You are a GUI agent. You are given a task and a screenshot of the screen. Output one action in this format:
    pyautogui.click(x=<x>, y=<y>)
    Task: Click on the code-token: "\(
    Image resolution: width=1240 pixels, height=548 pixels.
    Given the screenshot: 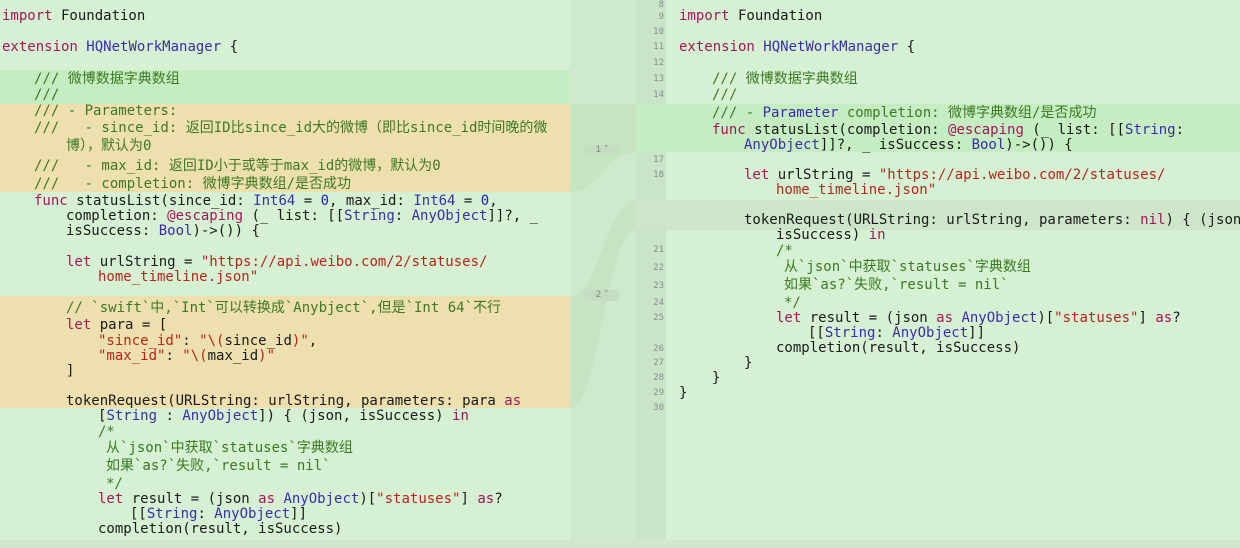 What is the action you would take?
    pyautogui.click(x=212, y=341)
    